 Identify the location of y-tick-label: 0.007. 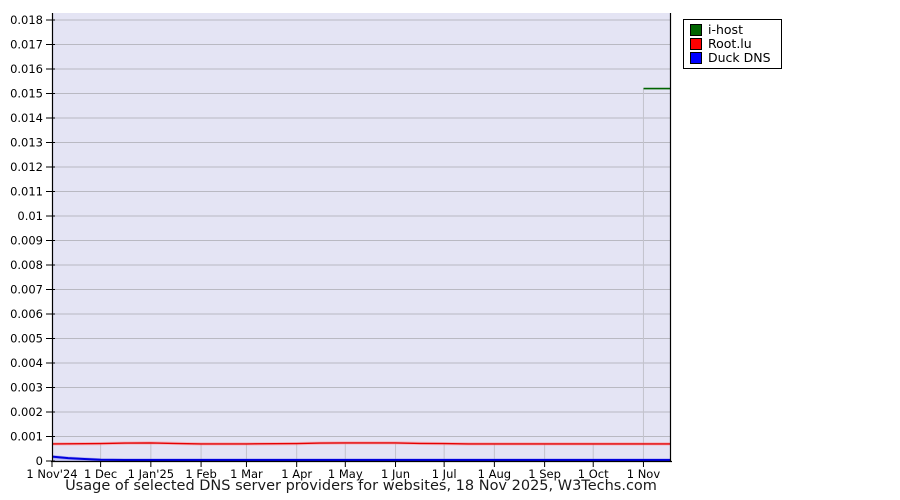
(26, 290).